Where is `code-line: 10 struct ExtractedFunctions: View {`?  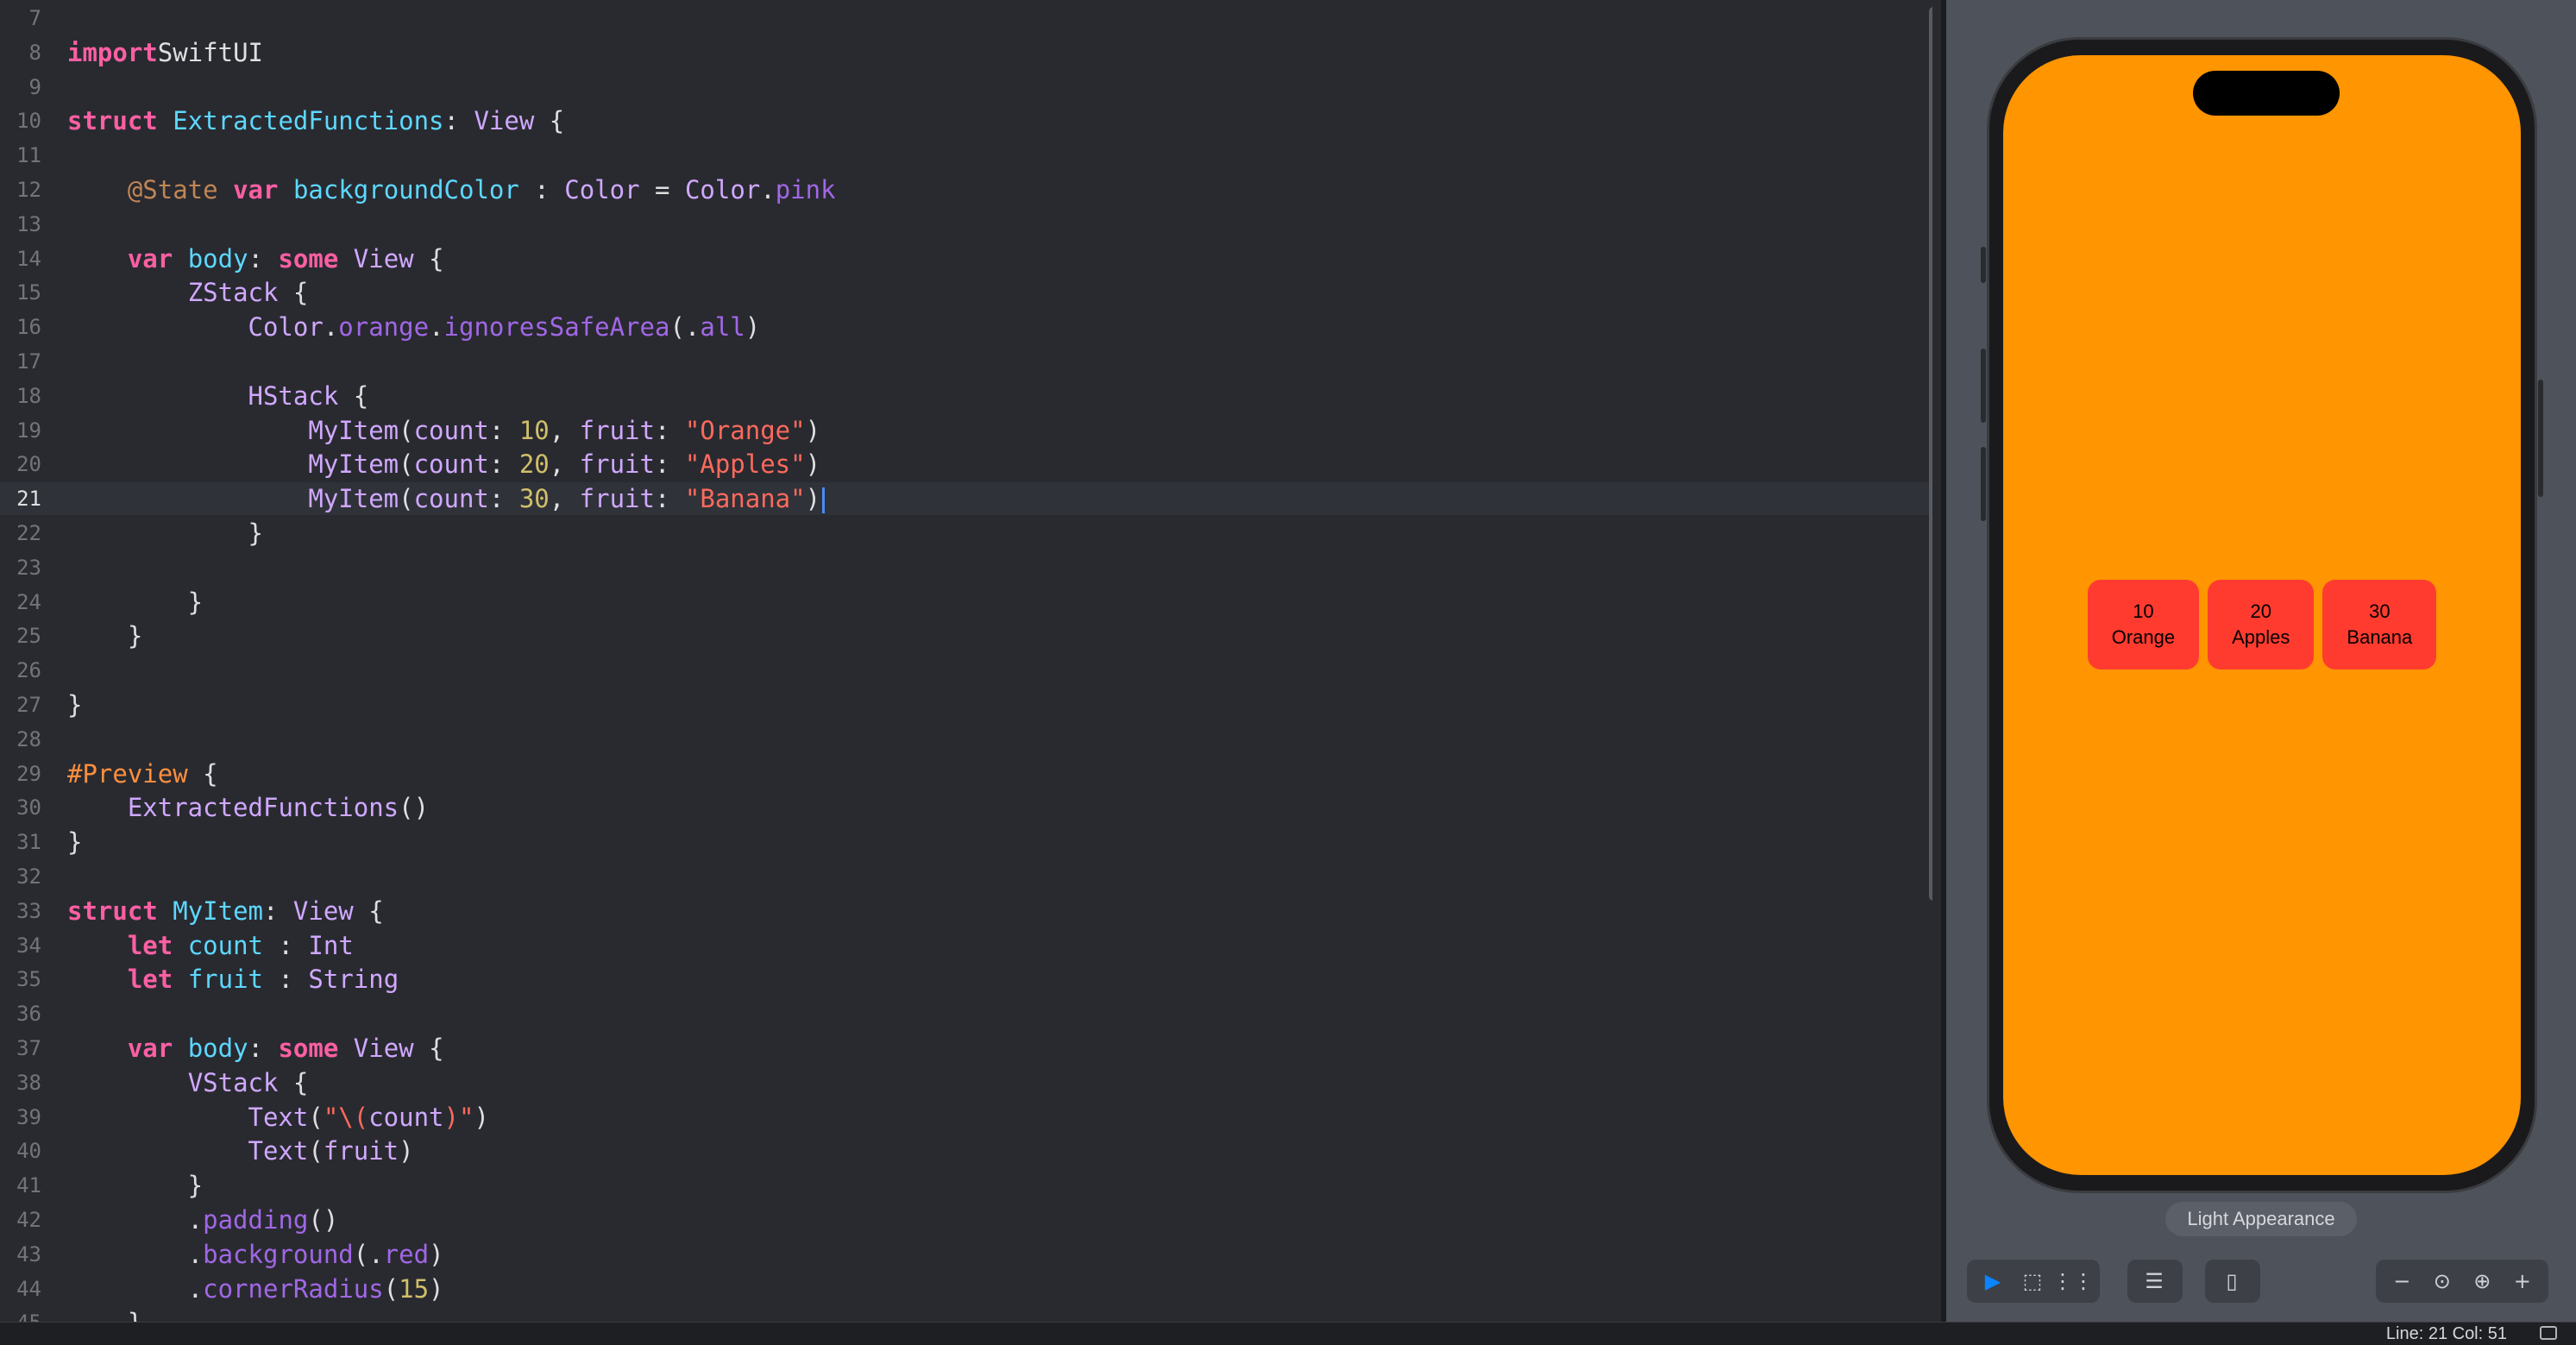 code-line: 10 struct ExtractedFunctions: View { is located at coordinates (966, 120).